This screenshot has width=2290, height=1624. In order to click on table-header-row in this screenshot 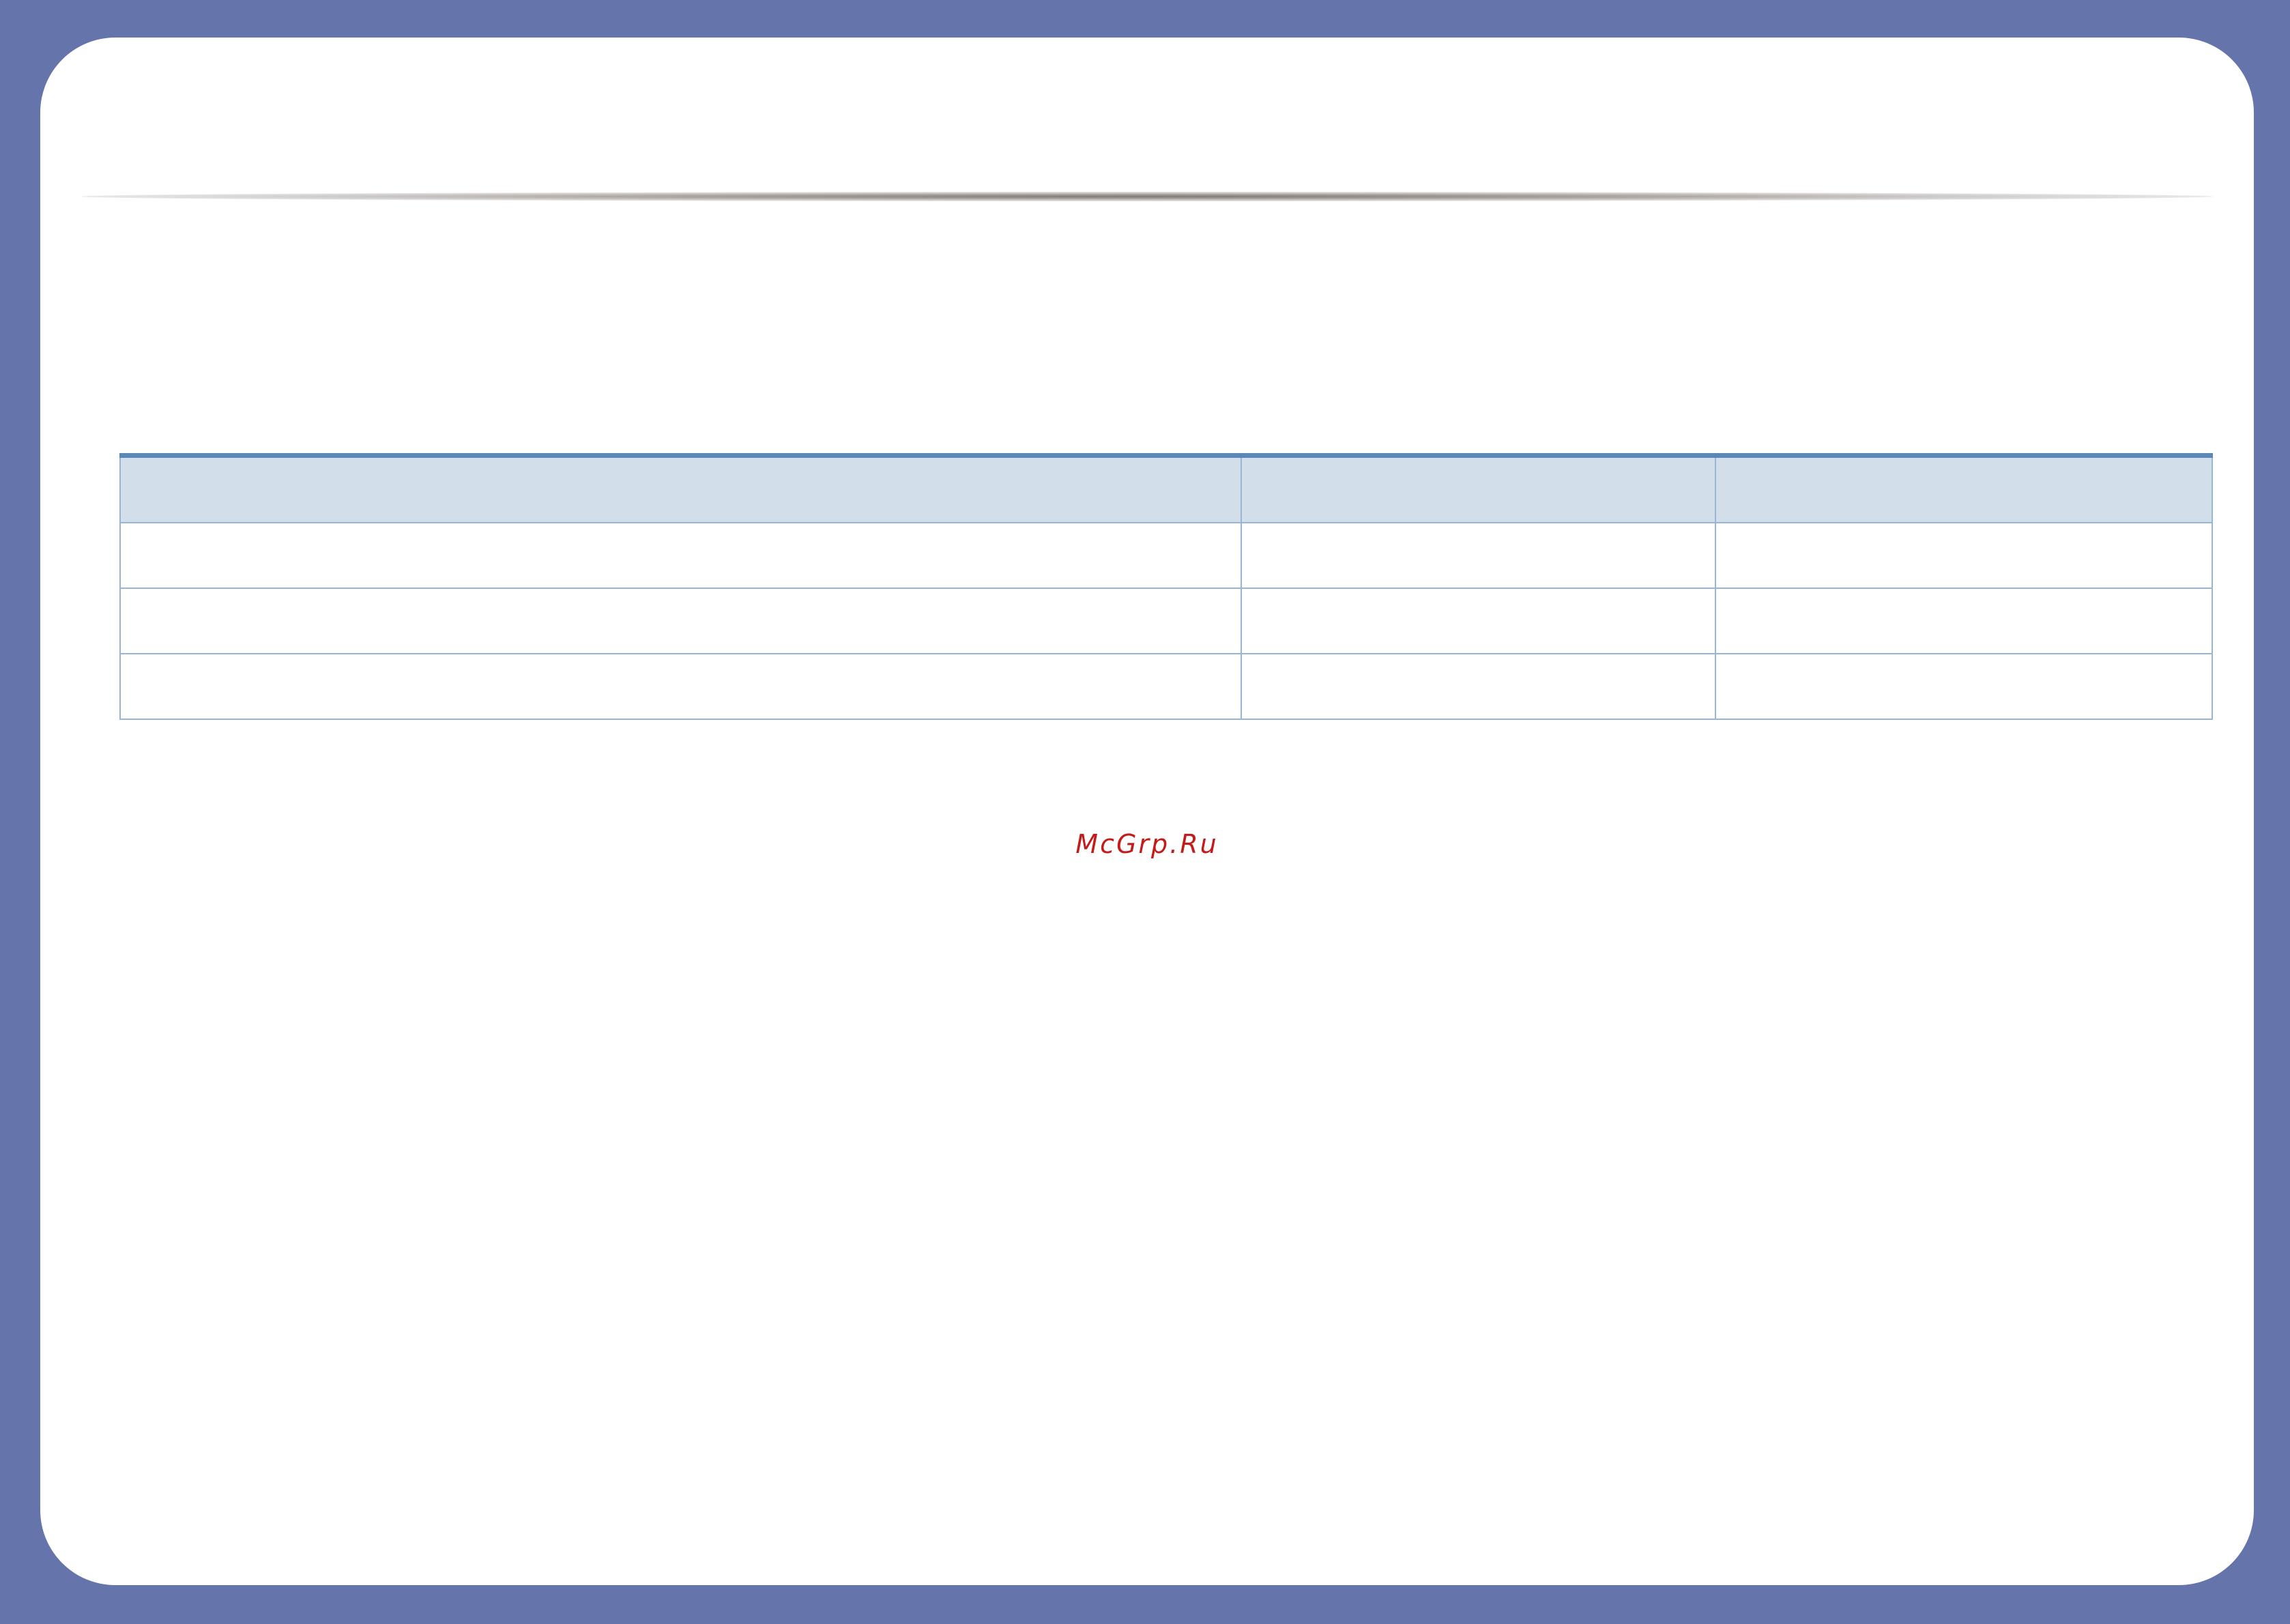, I will do `click(1166, 488)`.